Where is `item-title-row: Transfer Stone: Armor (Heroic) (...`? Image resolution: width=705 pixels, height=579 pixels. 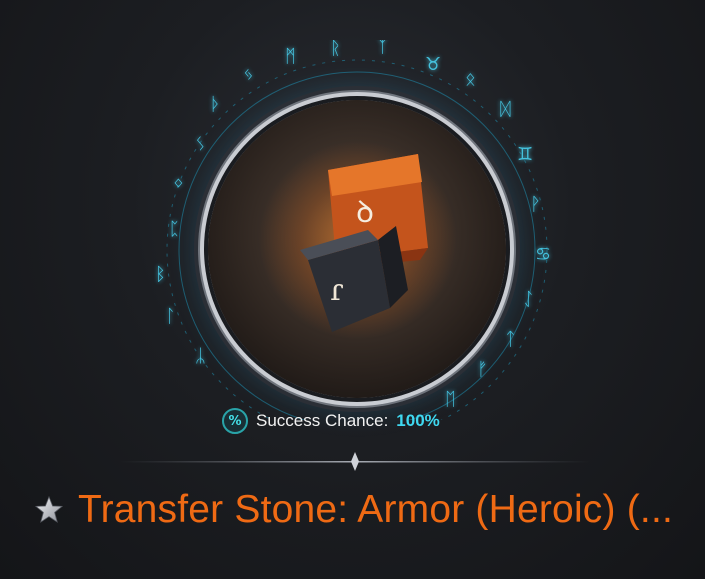
item-title-row: Transfer Stone: Armor (Heroic) (... is located at coordinates (353, 510).